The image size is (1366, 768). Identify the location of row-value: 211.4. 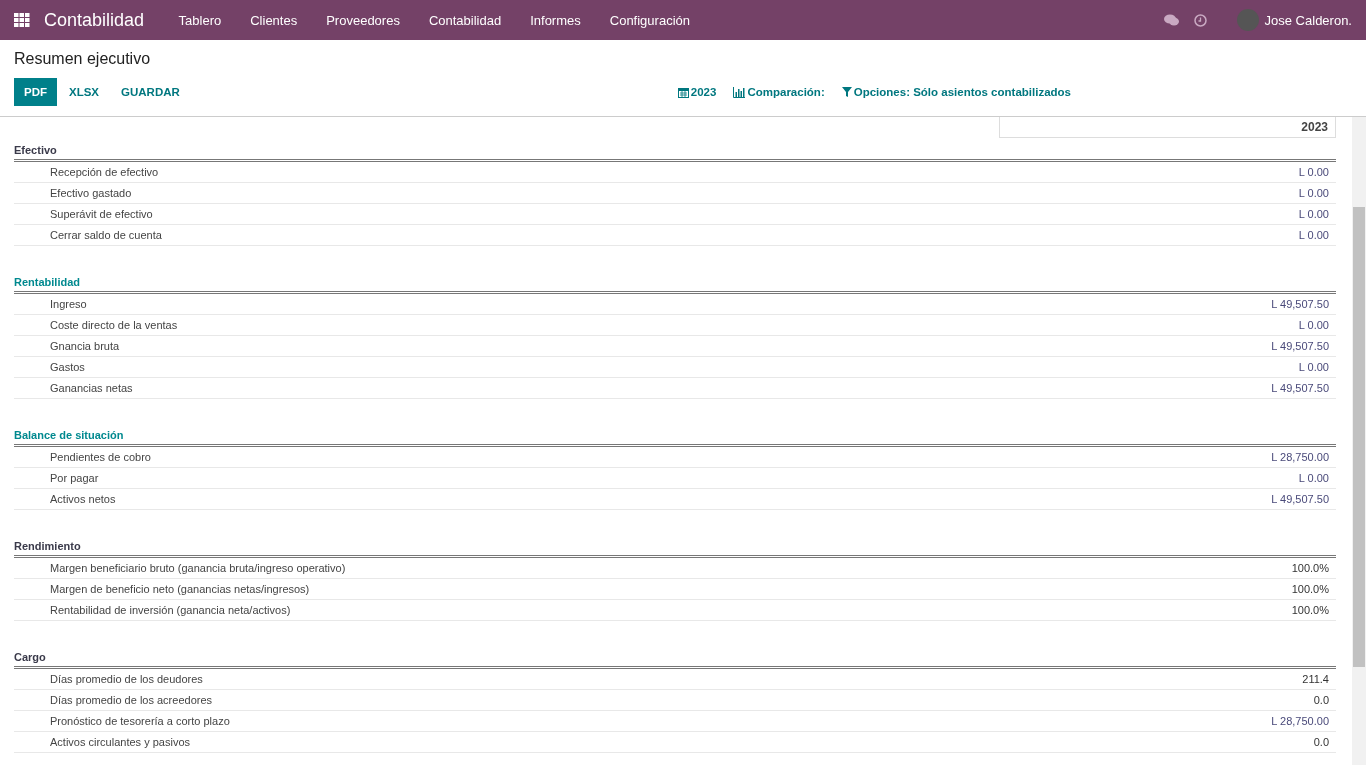
(1315, 679).